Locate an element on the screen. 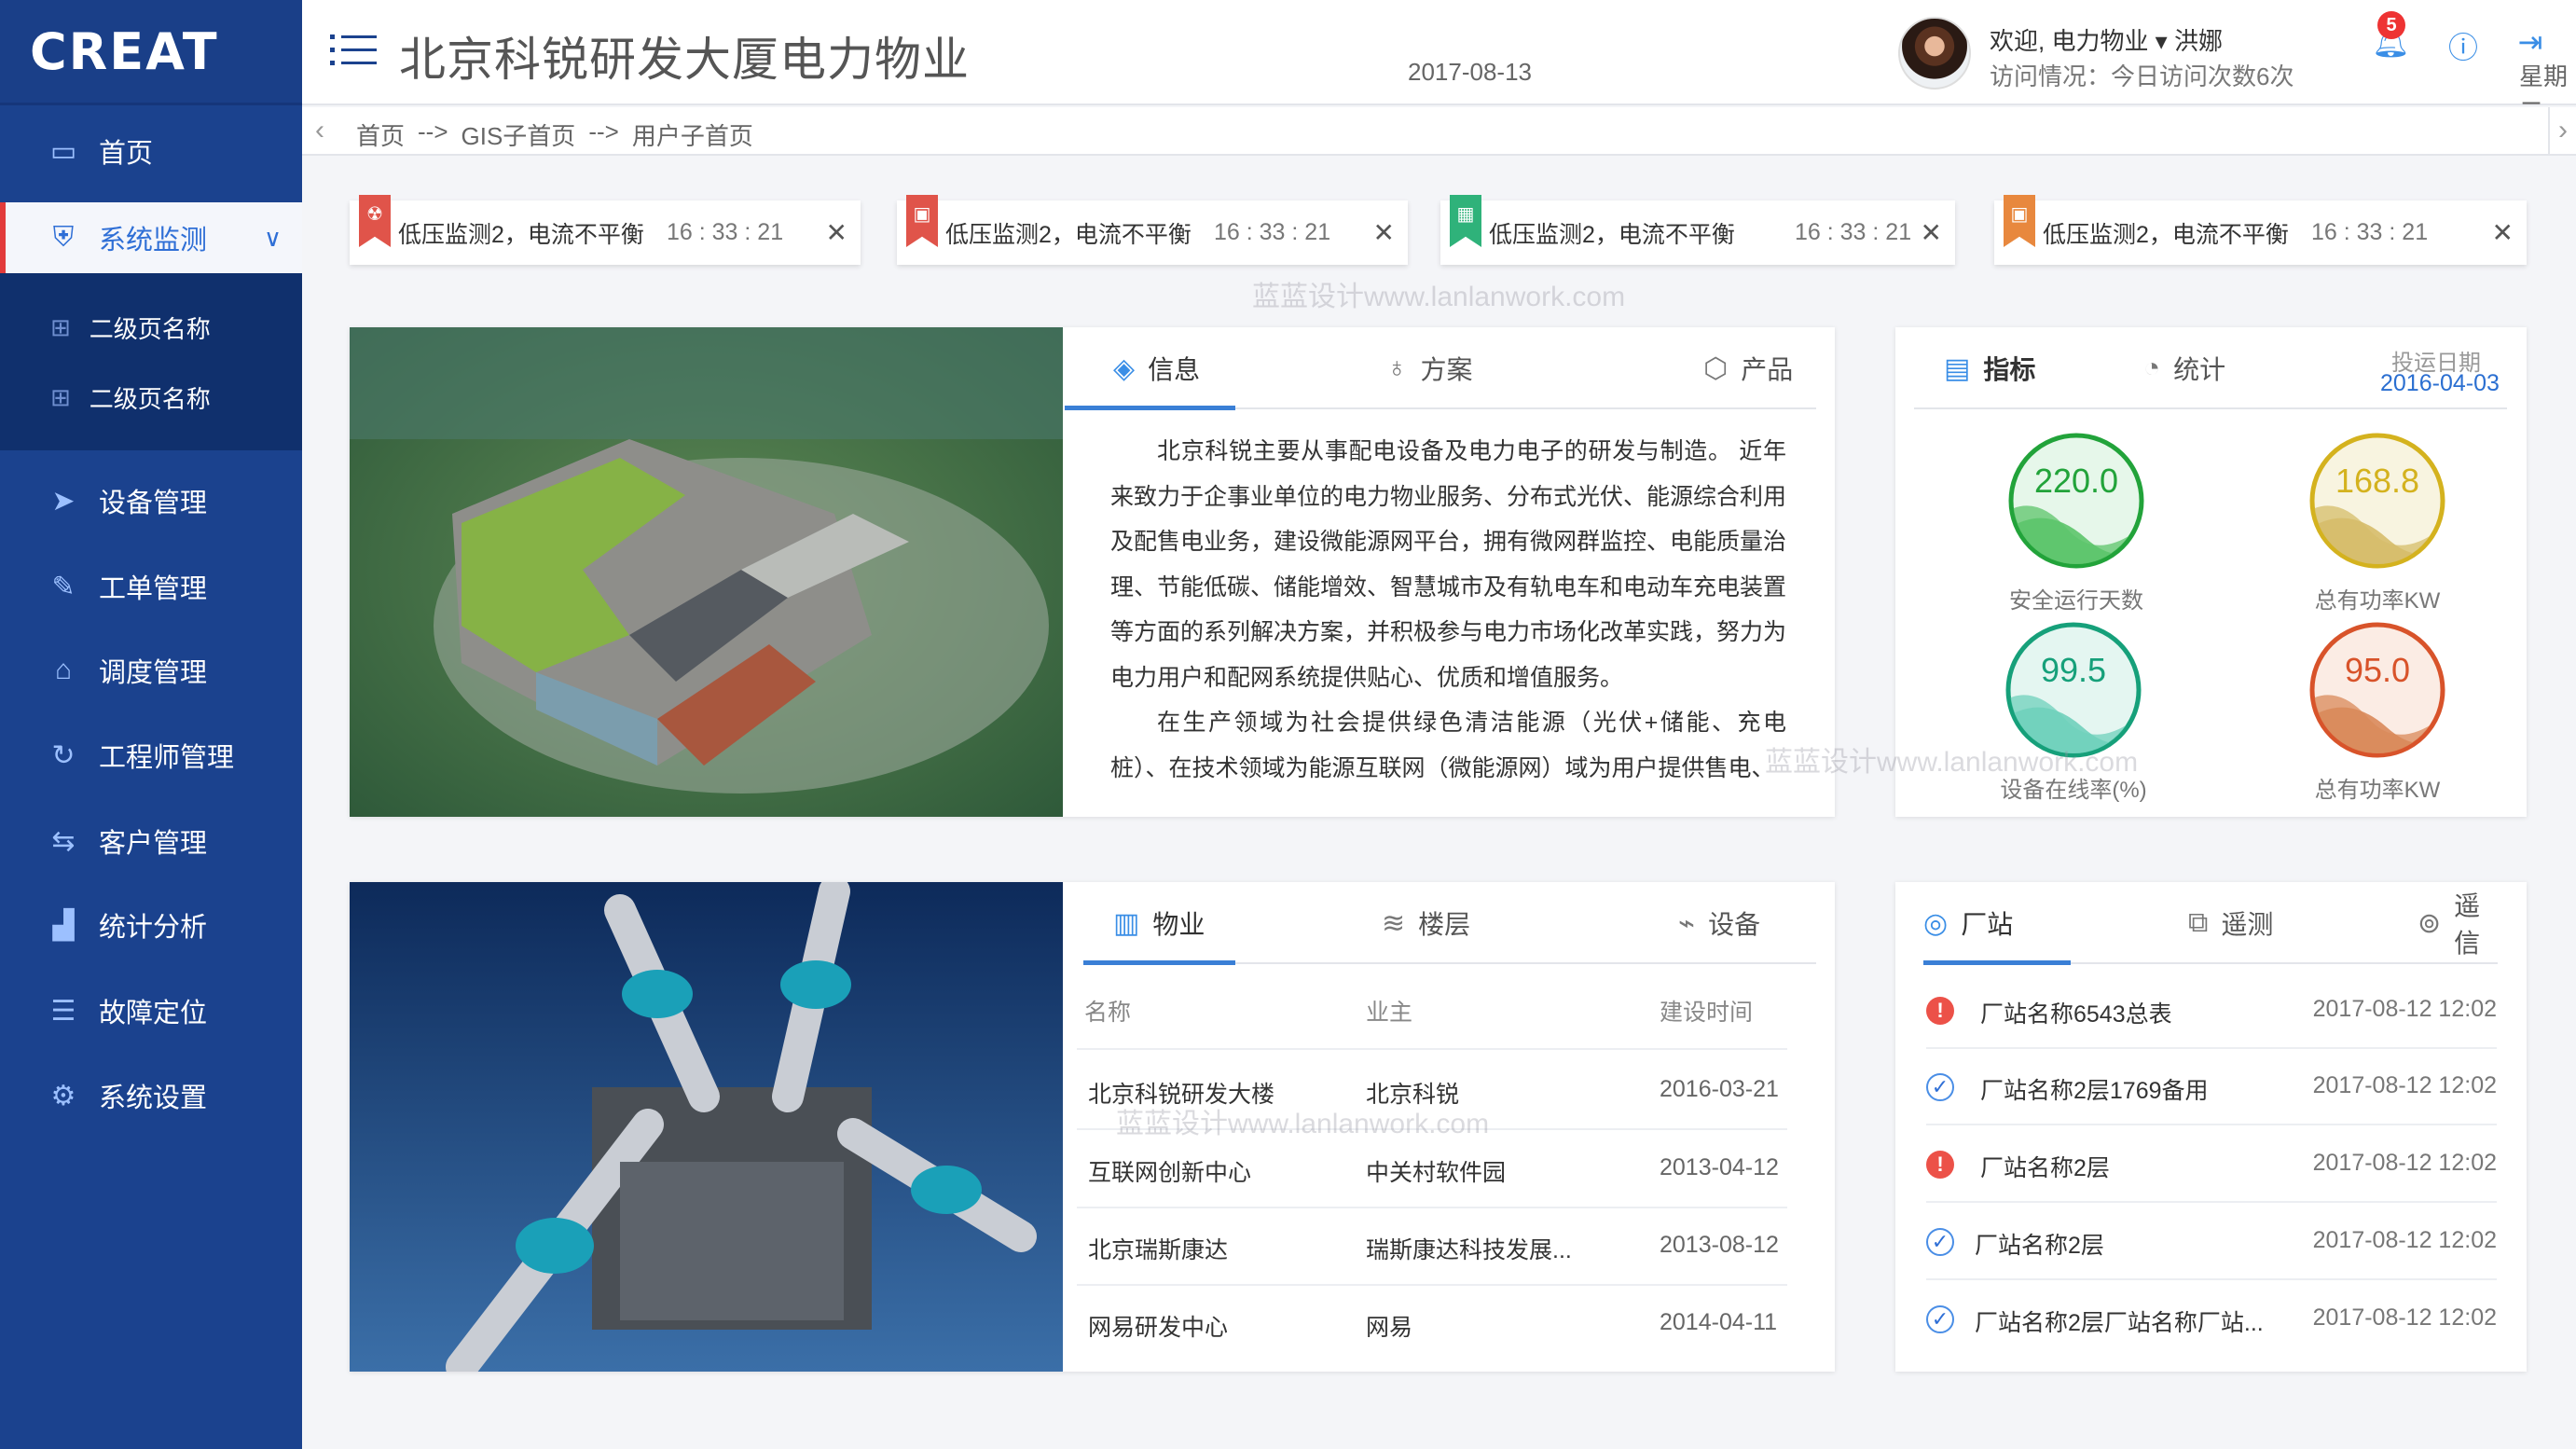 The image size is (2576, 1449). home-icon: ⌂ is located at coordinates (64, 670).